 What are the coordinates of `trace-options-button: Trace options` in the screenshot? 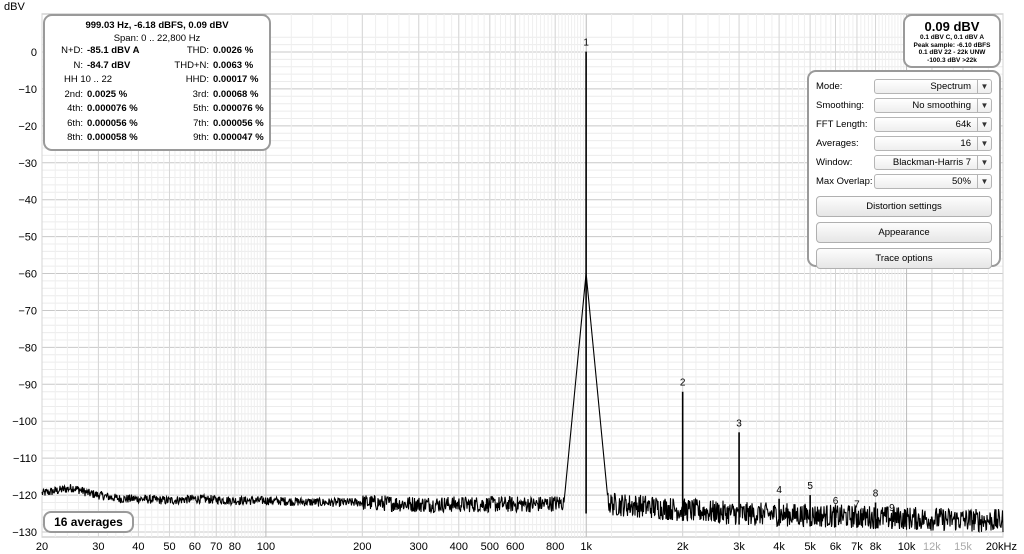 It's located at (904, 258).